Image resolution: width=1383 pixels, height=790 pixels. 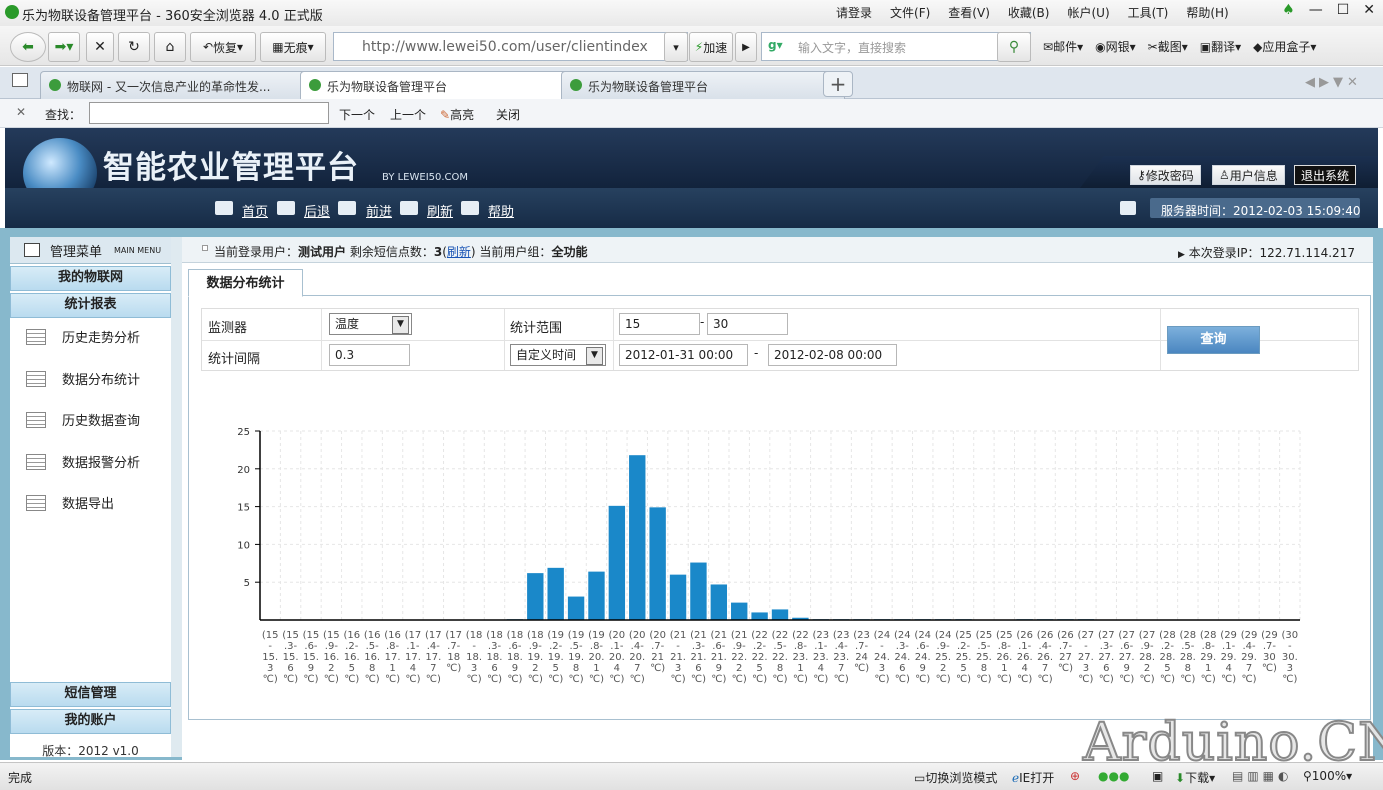 What do you see at coordinates (676, 47) in the screenshot?
I see `address-dropdown-icon: ▾` at bounding box center [676, 47].